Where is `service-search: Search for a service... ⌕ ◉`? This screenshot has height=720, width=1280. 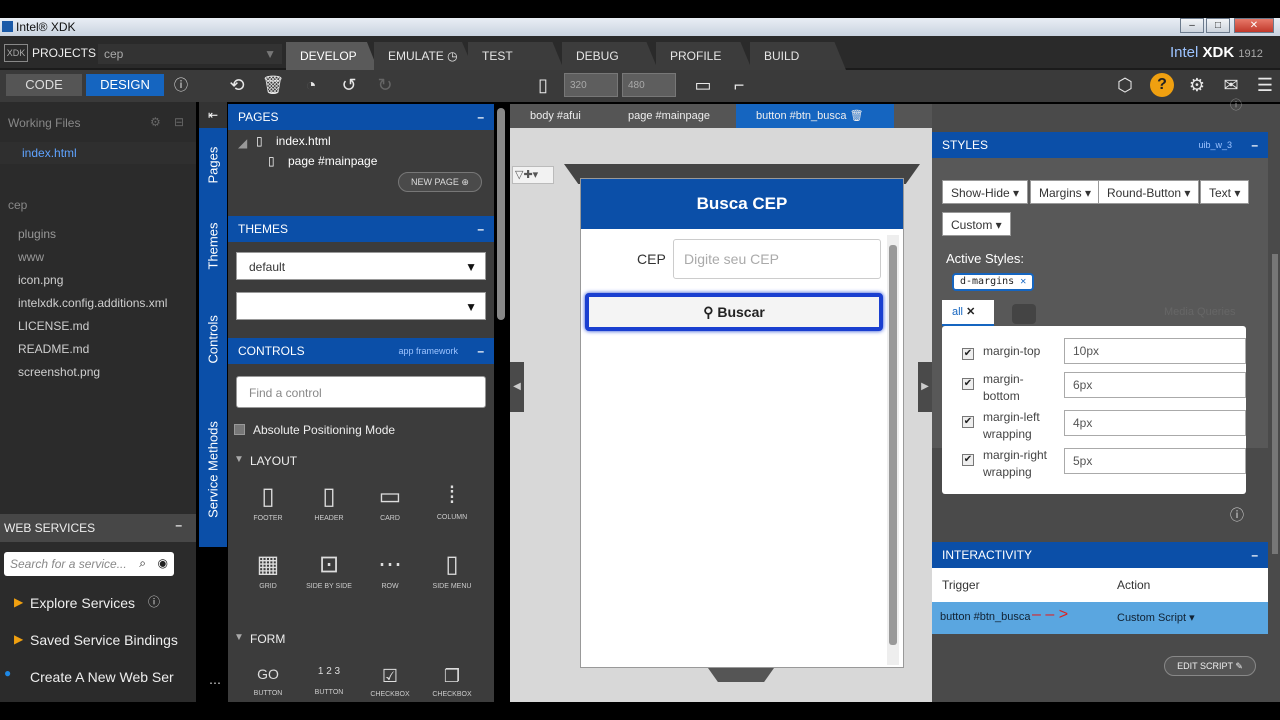
service-search: Search for a service... ⌕ ◉ is located at coordinates (89, 564).